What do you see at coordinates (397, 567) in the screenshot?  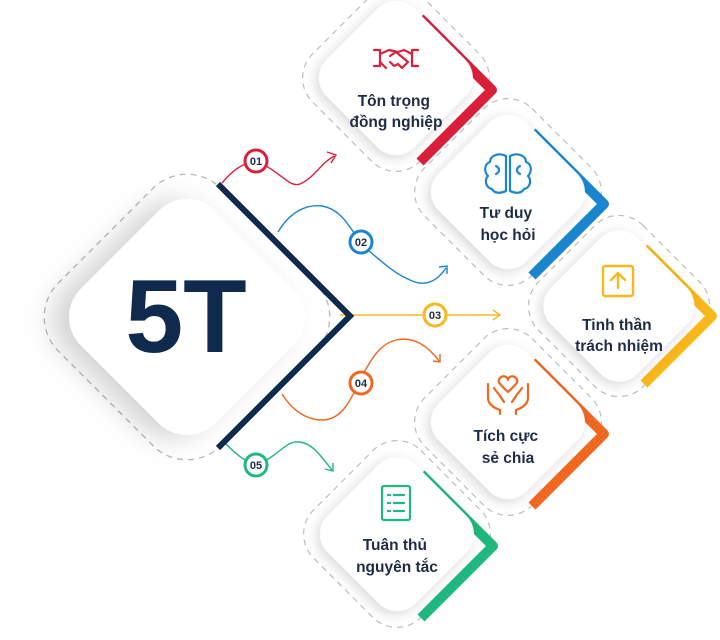 I see `card-05-line2: nguyên tắc` at bounding box center [397, 567].